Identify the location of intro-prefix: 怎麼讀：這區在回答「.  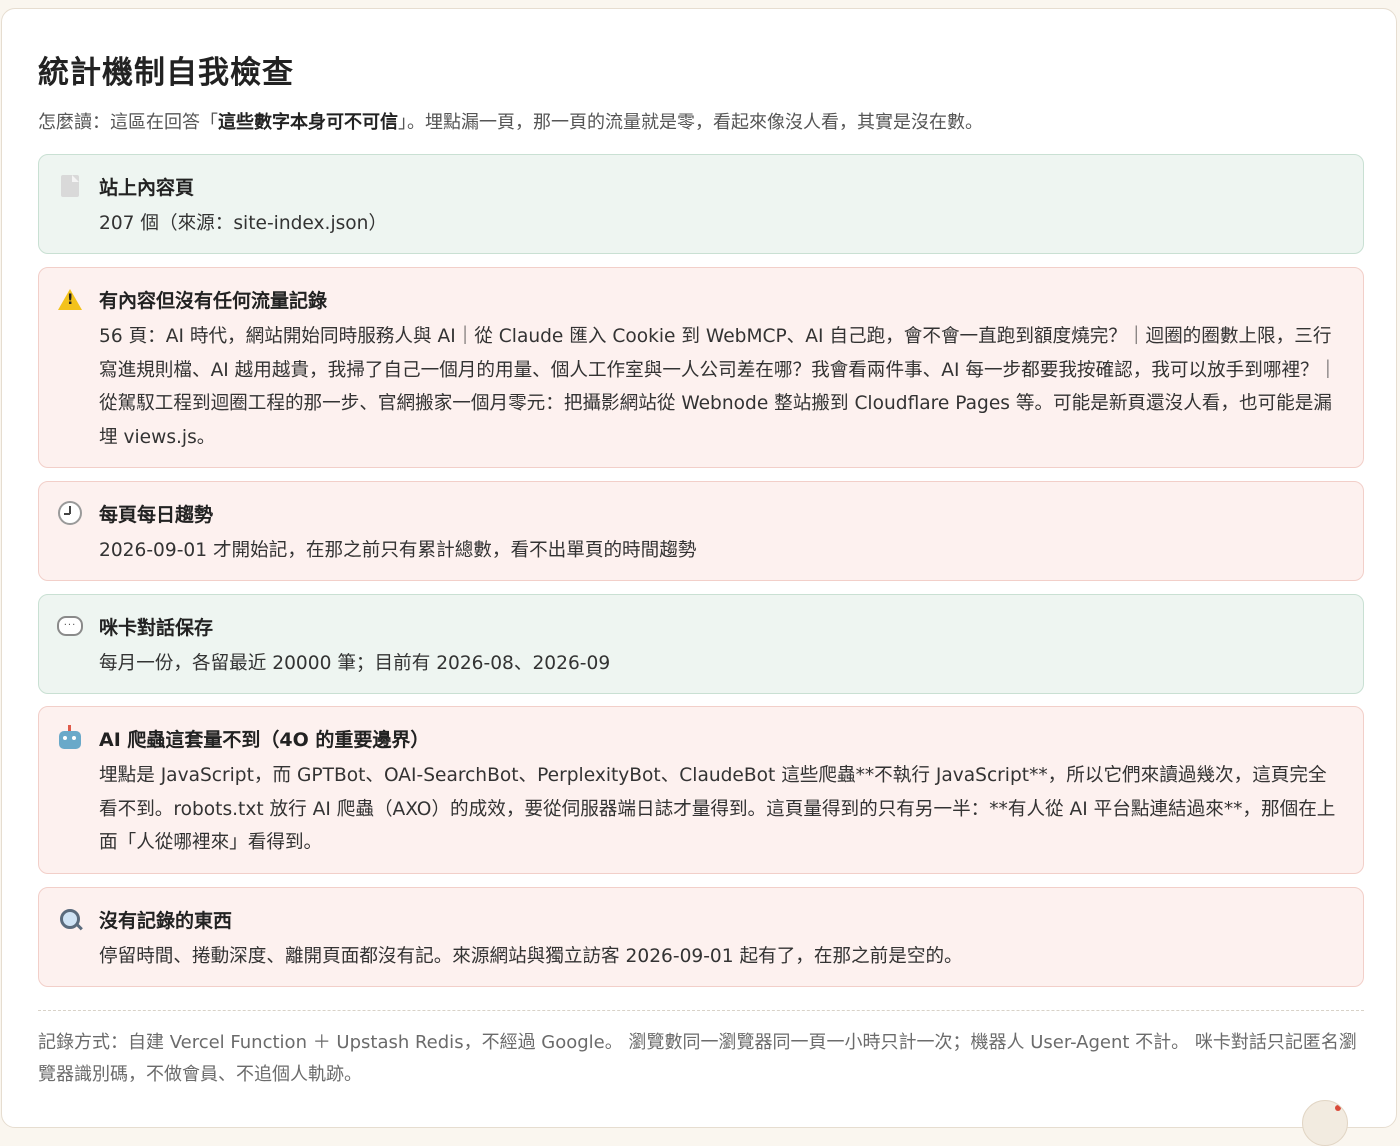
(128, 122).